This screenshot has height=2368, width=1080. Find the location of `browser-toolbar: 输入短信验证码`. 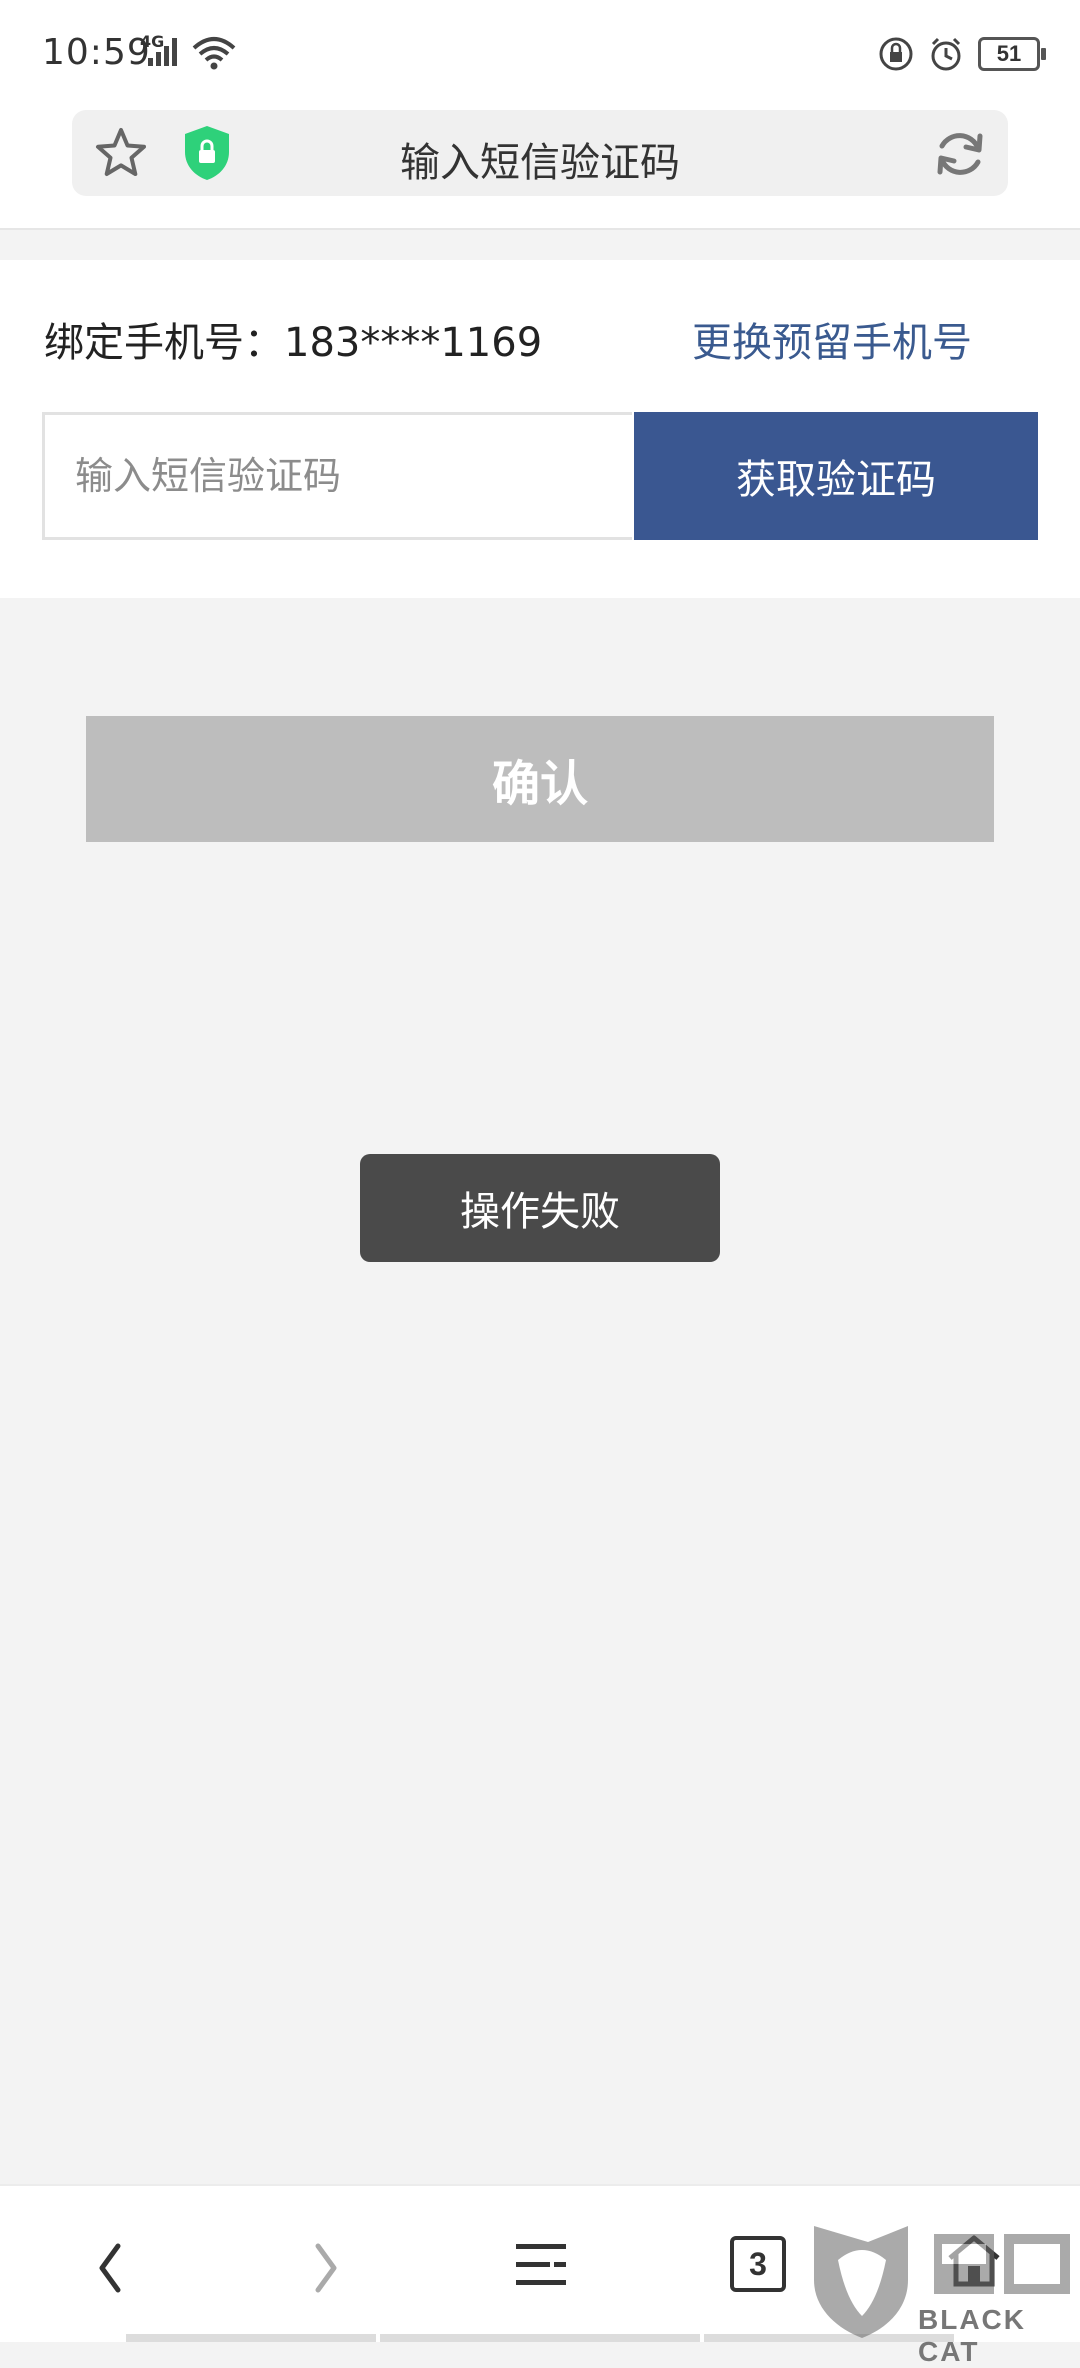

browser-toolbar: 输入短信验证码 is located at coordinates (540, 168).